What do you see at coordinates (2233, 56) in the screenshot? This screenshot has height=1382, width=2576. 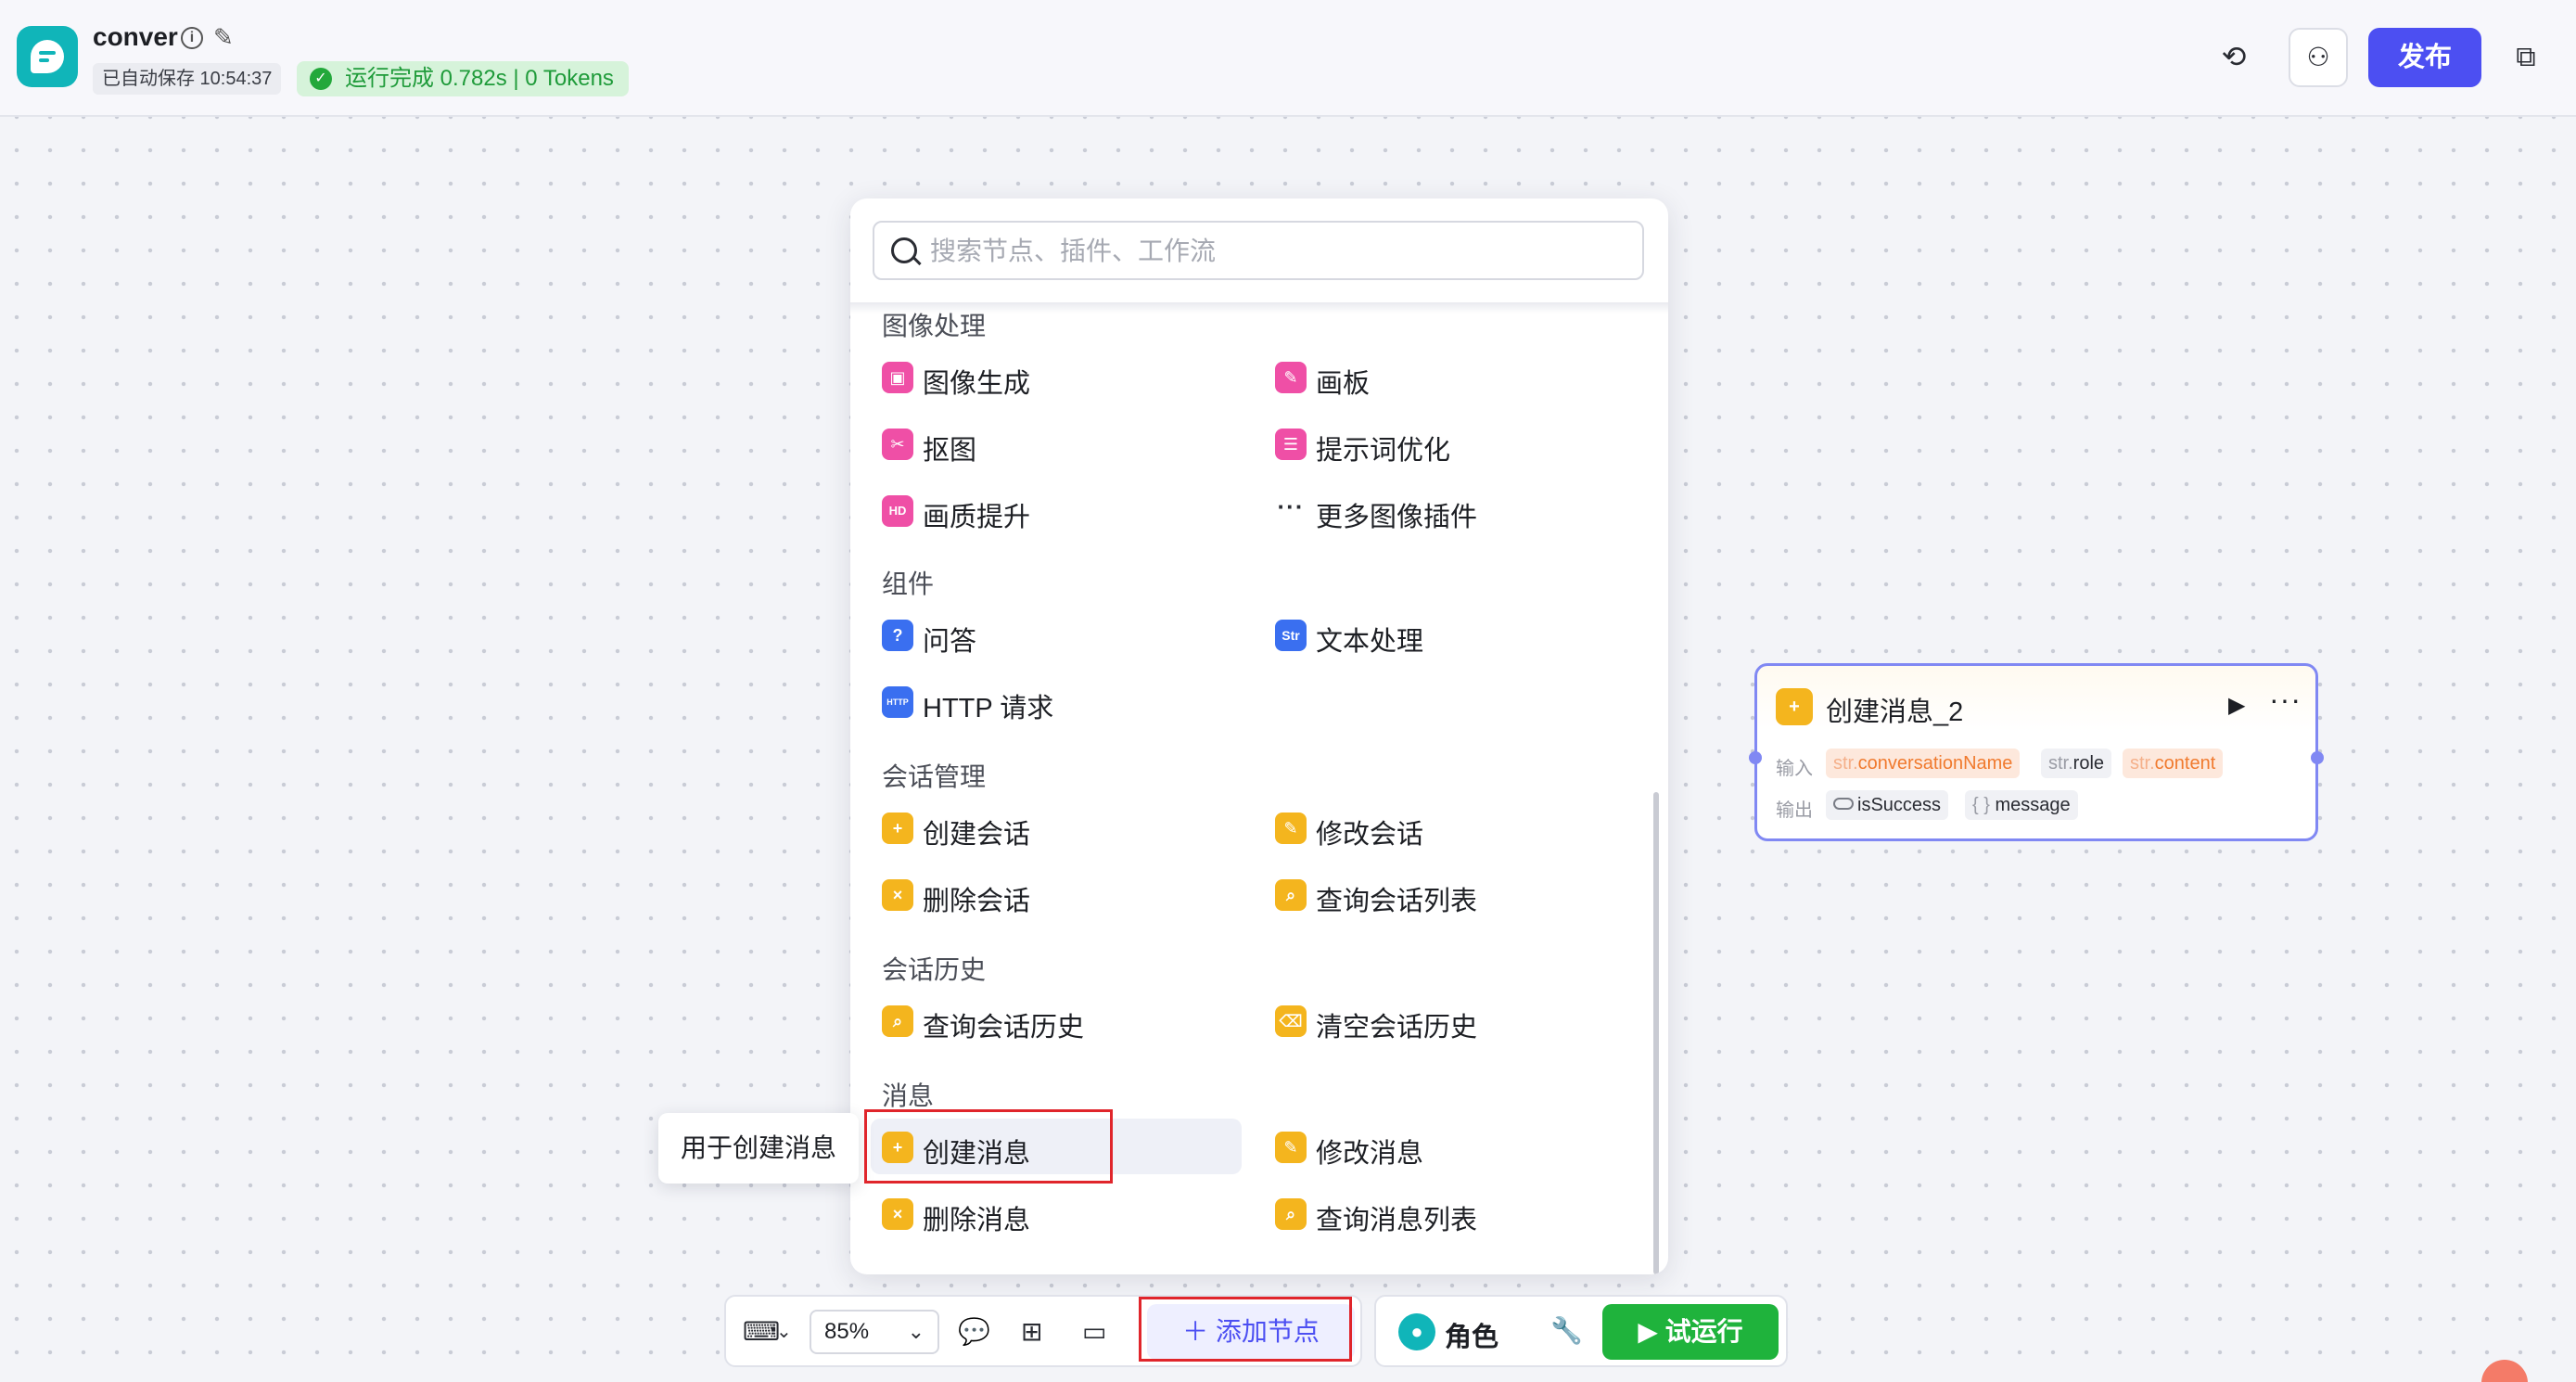 I see `history-icon: ⟲` at bounding box center [2233, 56].